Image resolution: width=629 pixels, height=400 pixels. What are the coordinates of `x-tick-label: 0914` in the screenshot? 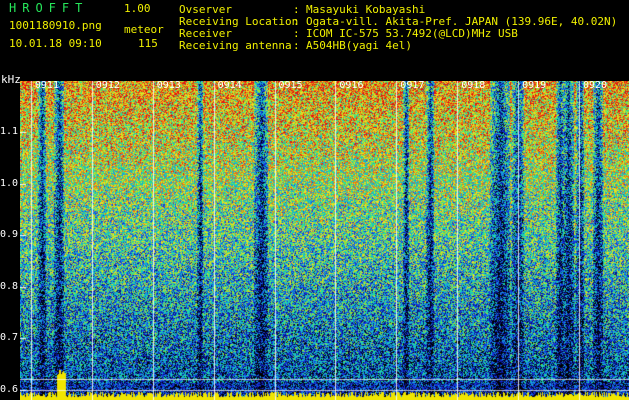 It's located at (229, 85).